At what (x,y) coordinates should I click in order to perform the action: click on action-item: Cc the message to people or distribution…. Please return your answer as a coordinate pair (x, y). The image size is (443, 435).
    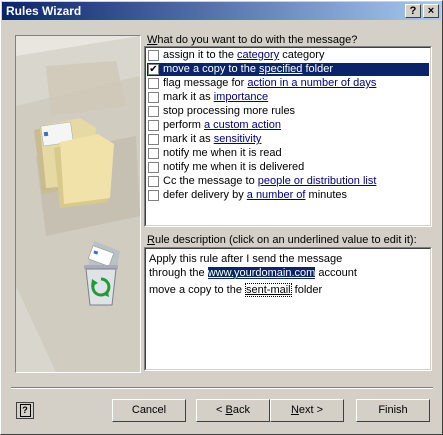
    Looking at the image, I should click on (288, 181).